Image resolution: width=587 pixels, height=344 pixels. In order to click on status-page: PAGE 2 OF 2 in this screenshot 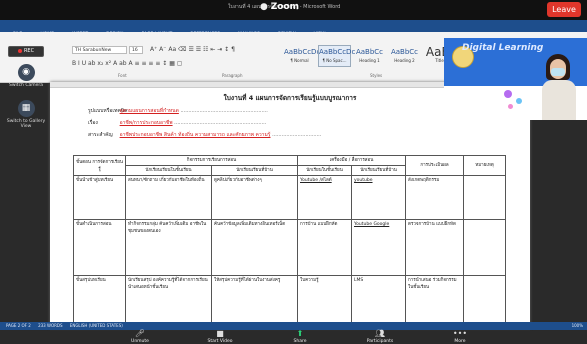, I will do `click(18, 325)`.